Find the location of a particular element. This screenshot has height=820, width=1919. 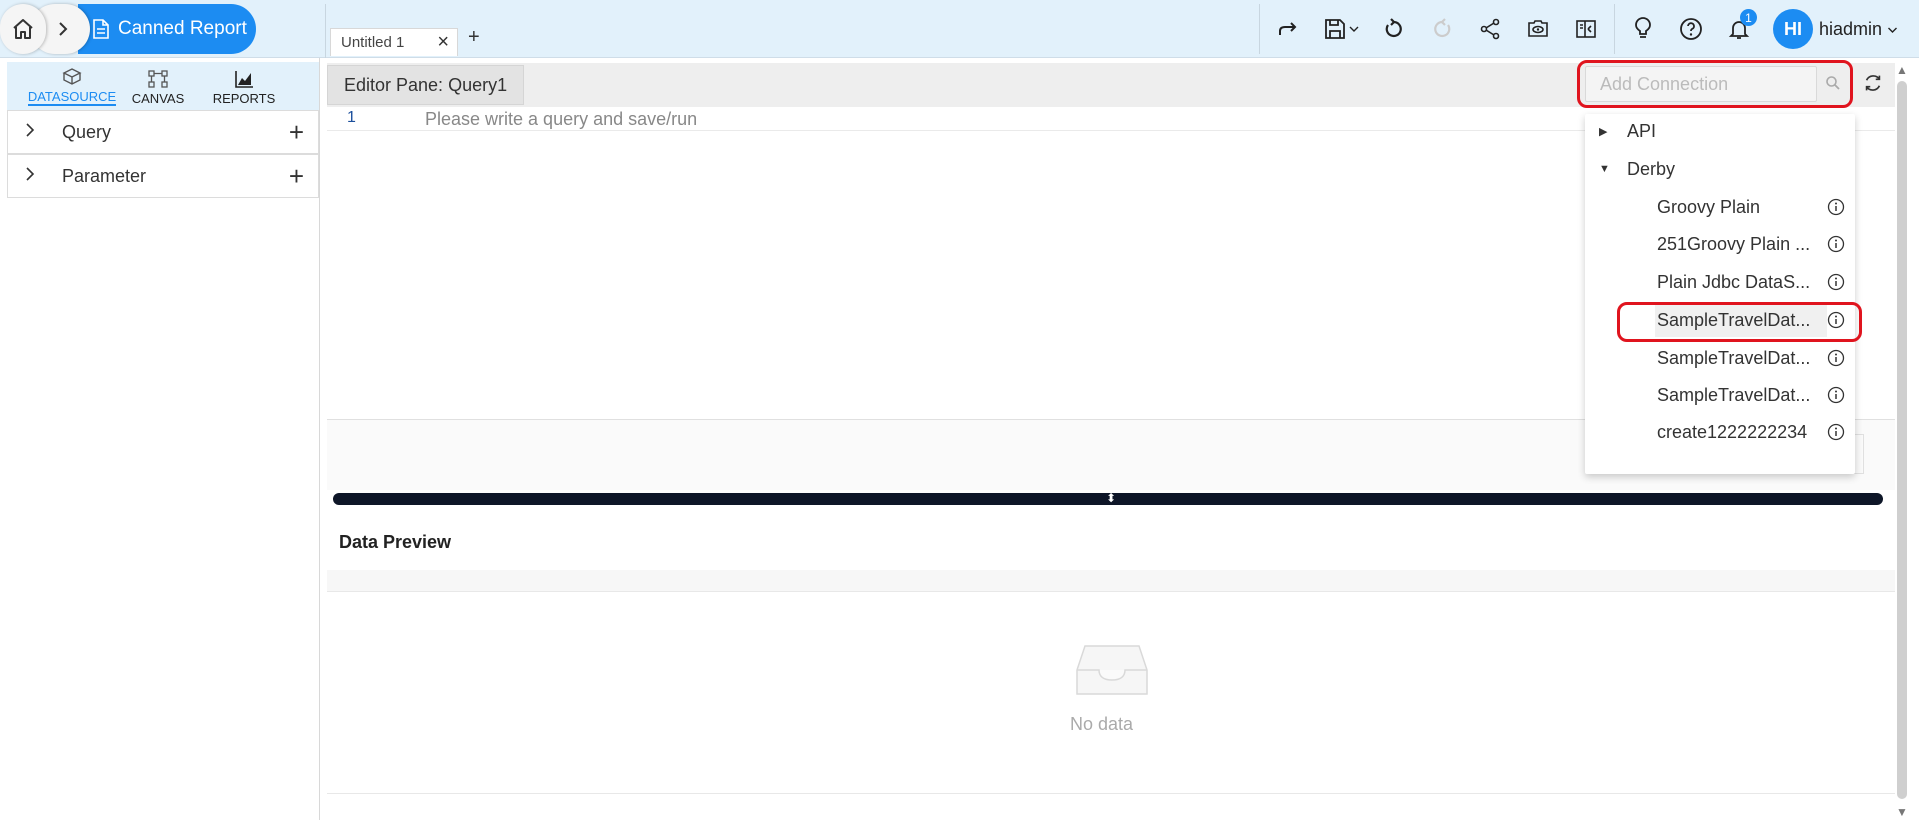

notifications-button: 1 is located at coordinates (1739, 29).